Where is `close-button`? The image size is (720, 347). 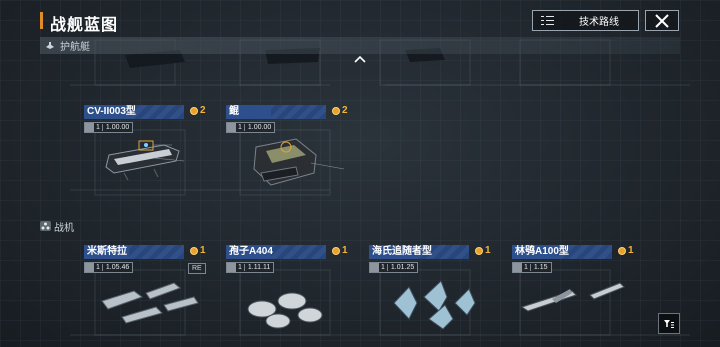
close-button is located at coordinates (662, 20).